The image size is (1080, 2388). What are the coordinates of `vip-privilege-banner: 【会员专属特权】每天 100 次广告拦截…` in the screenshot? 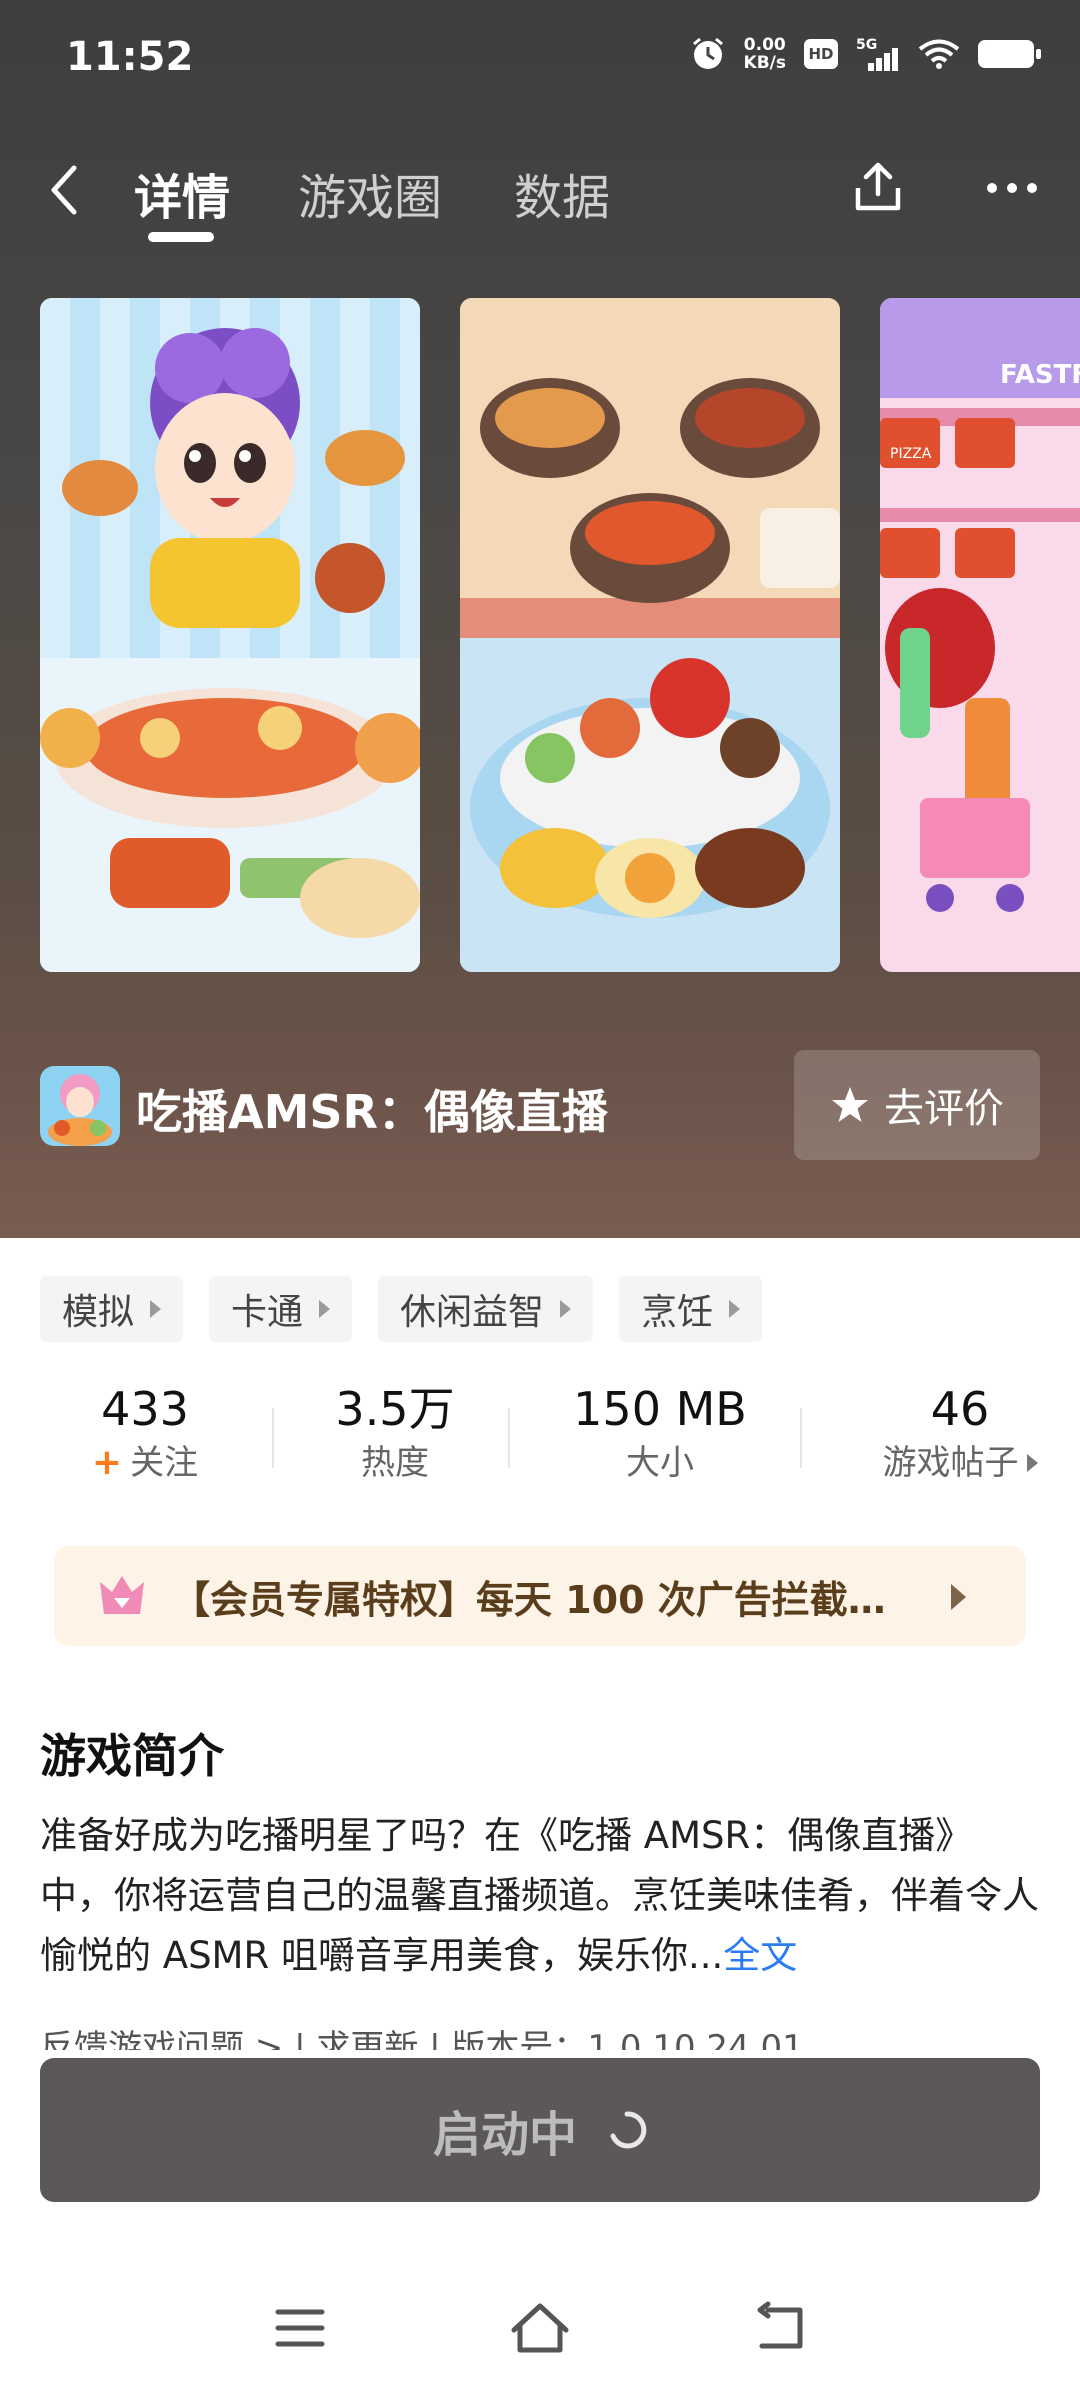 It's located at (540, 1596).